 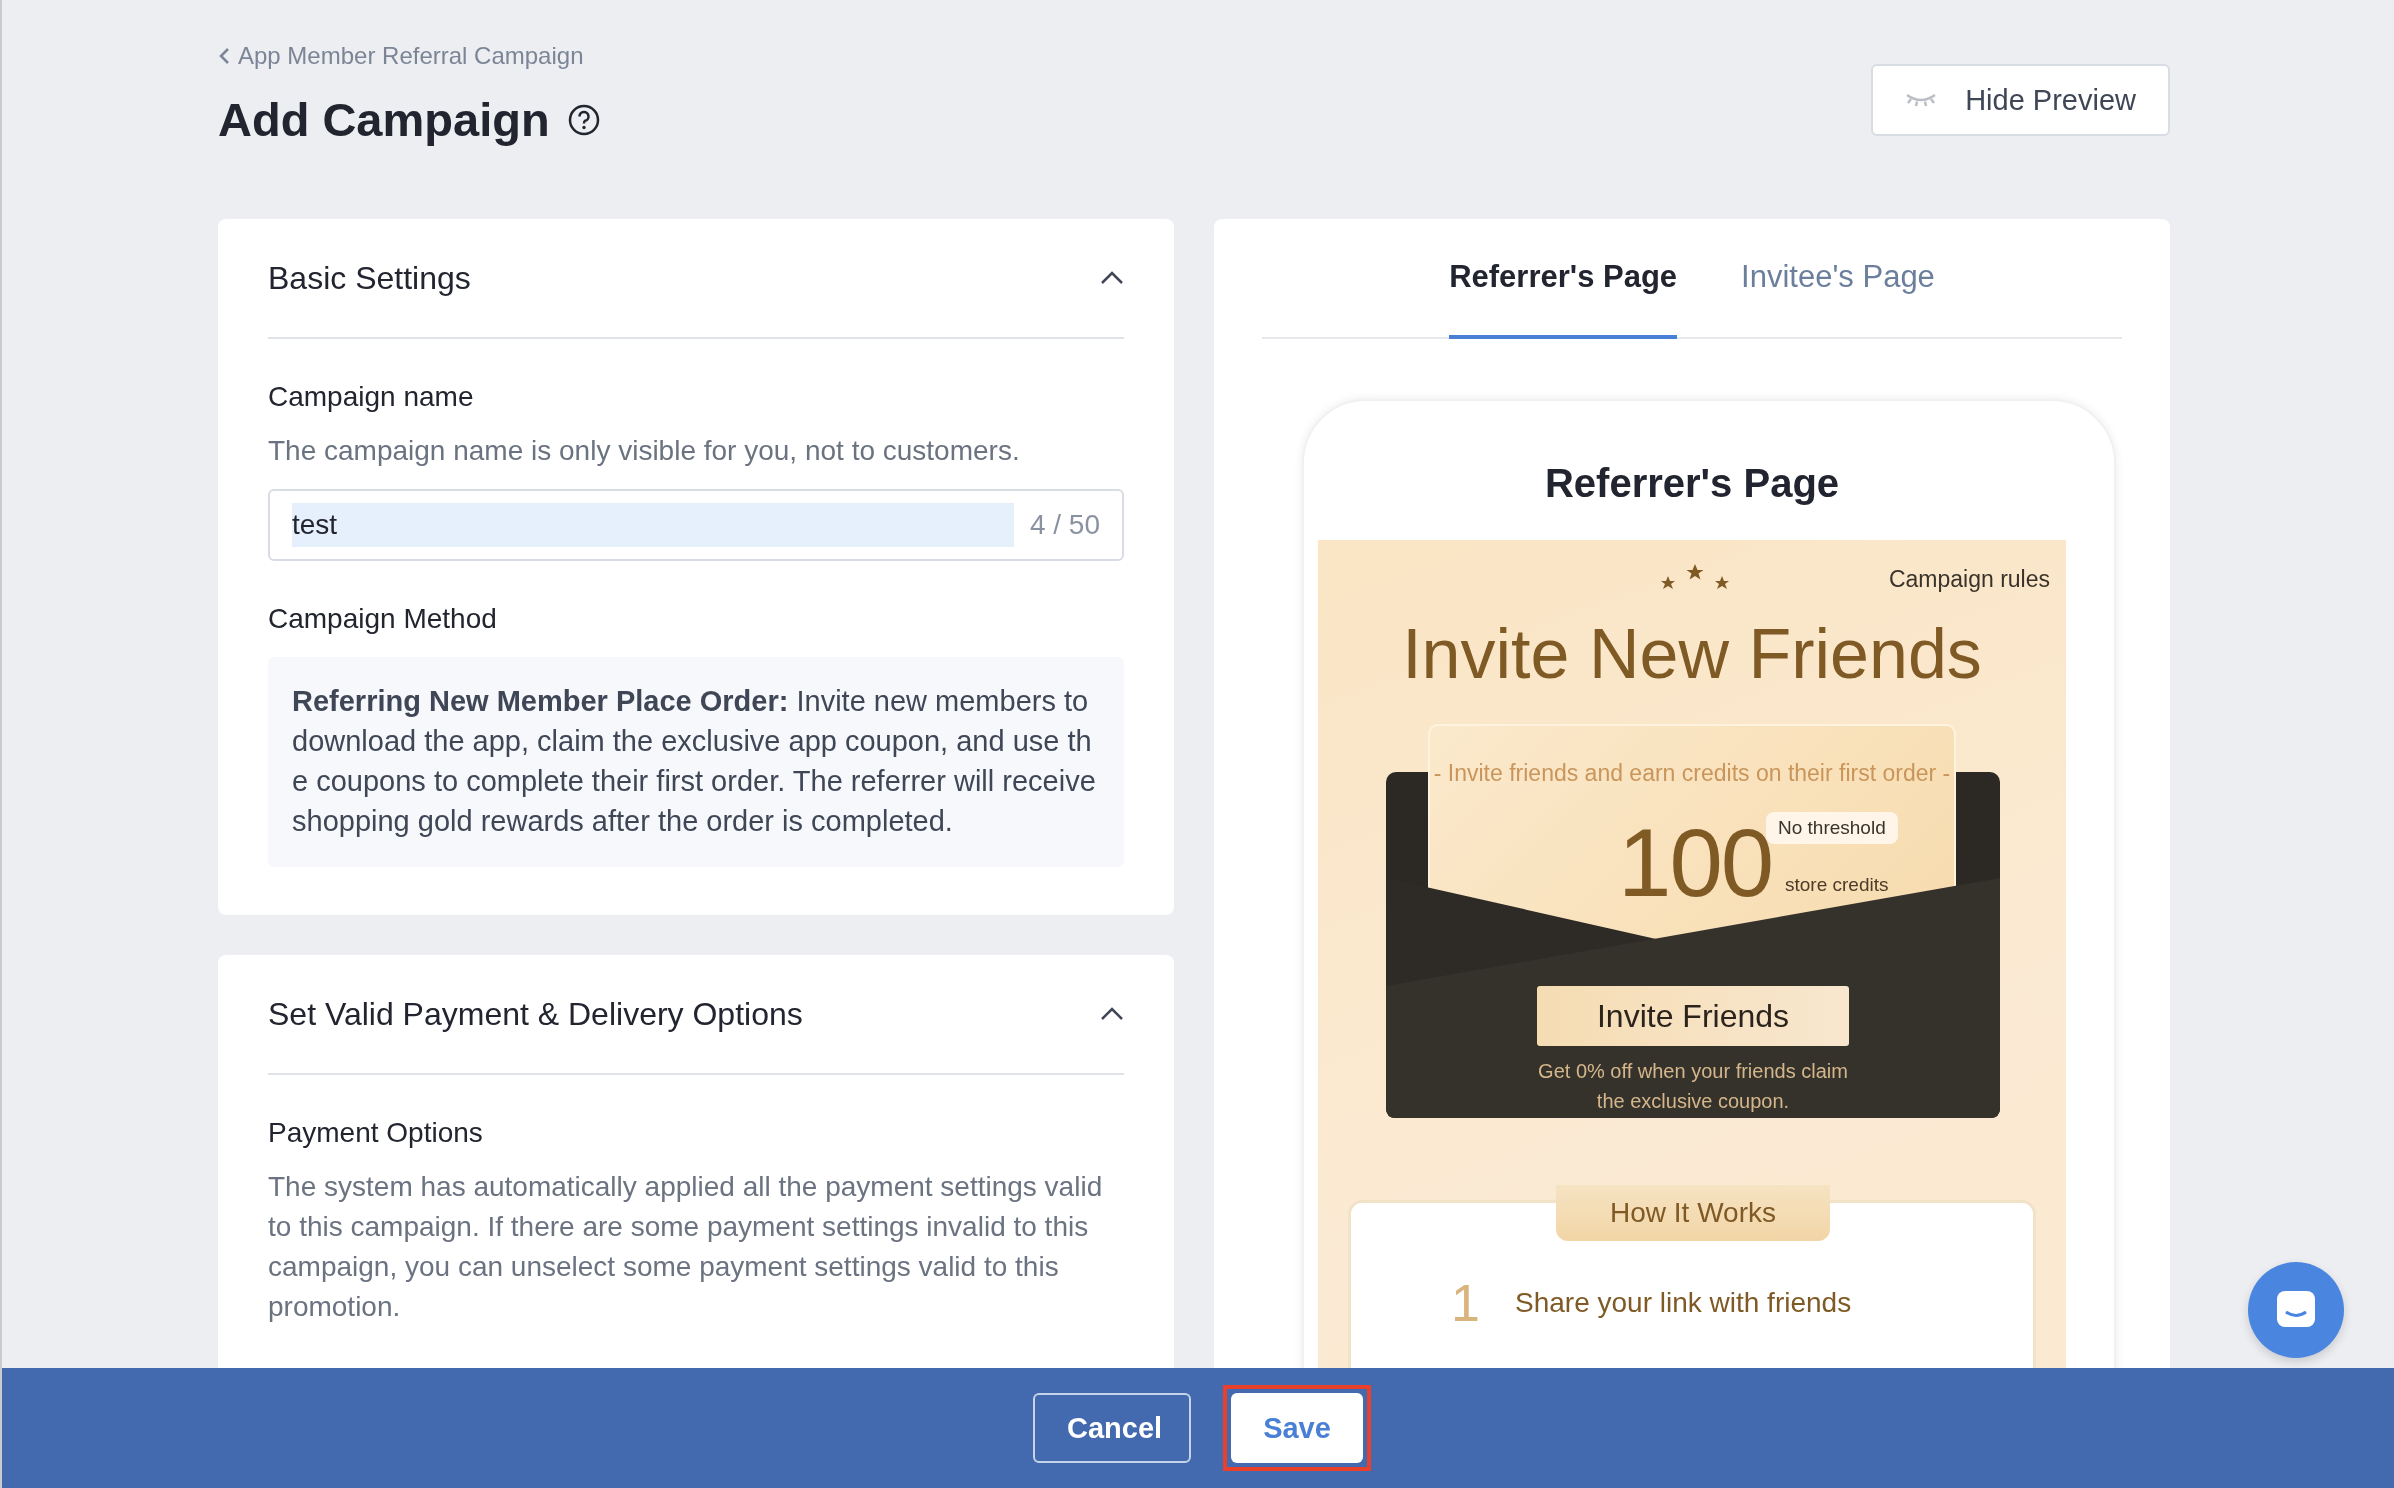 What do you see at coordinates (1837, 885) in the screenshot?
I see `credit-unit: store credits` at bounding box center [1837, 885].